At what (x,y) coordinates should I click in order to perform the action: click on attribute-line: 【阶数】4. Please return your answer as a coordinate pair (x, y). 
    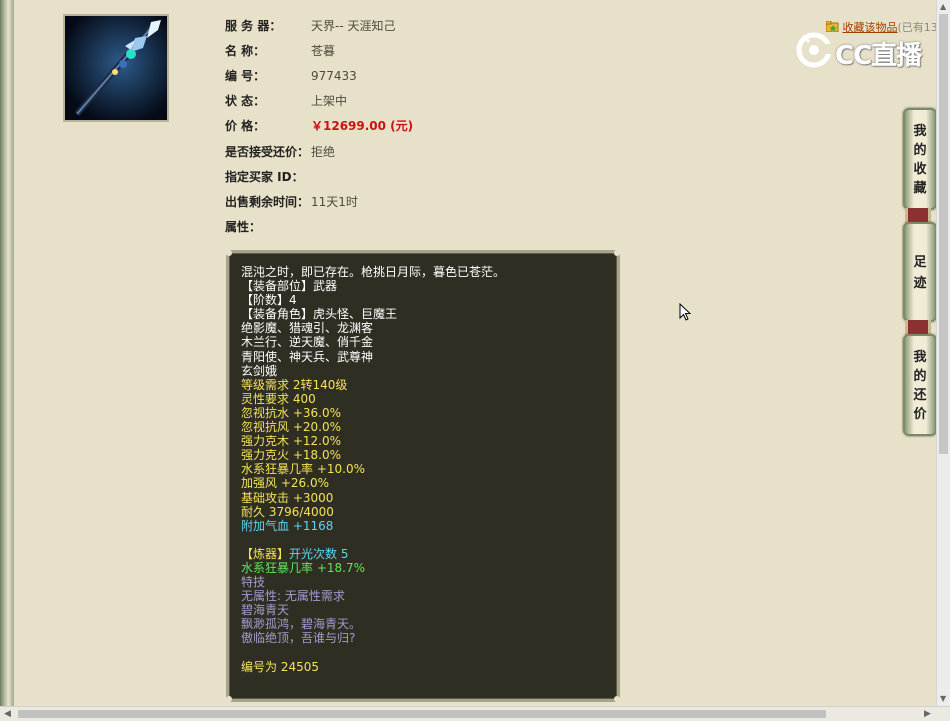
    Looking at the image, I should click on (373, 300).